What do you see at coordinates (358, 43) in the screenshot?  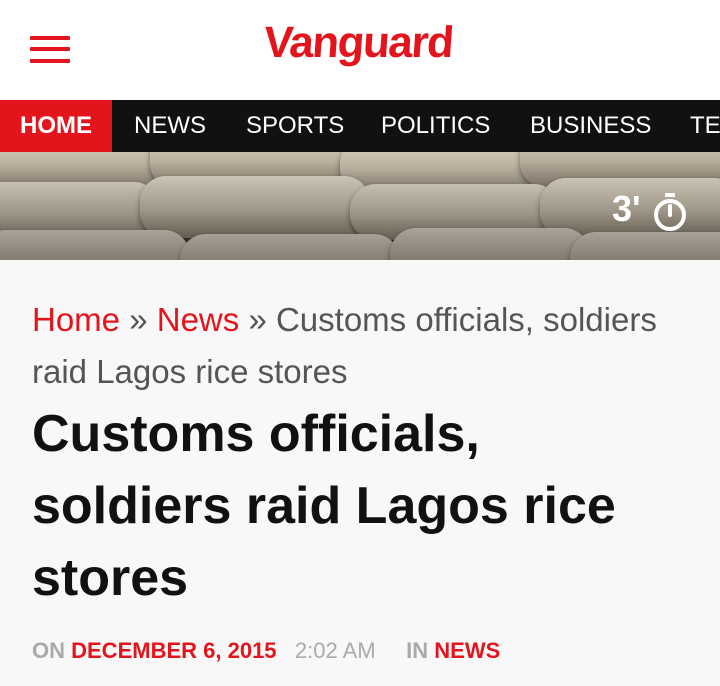 I see `site-logo: Vanguard` at bounding box center [358, 43].